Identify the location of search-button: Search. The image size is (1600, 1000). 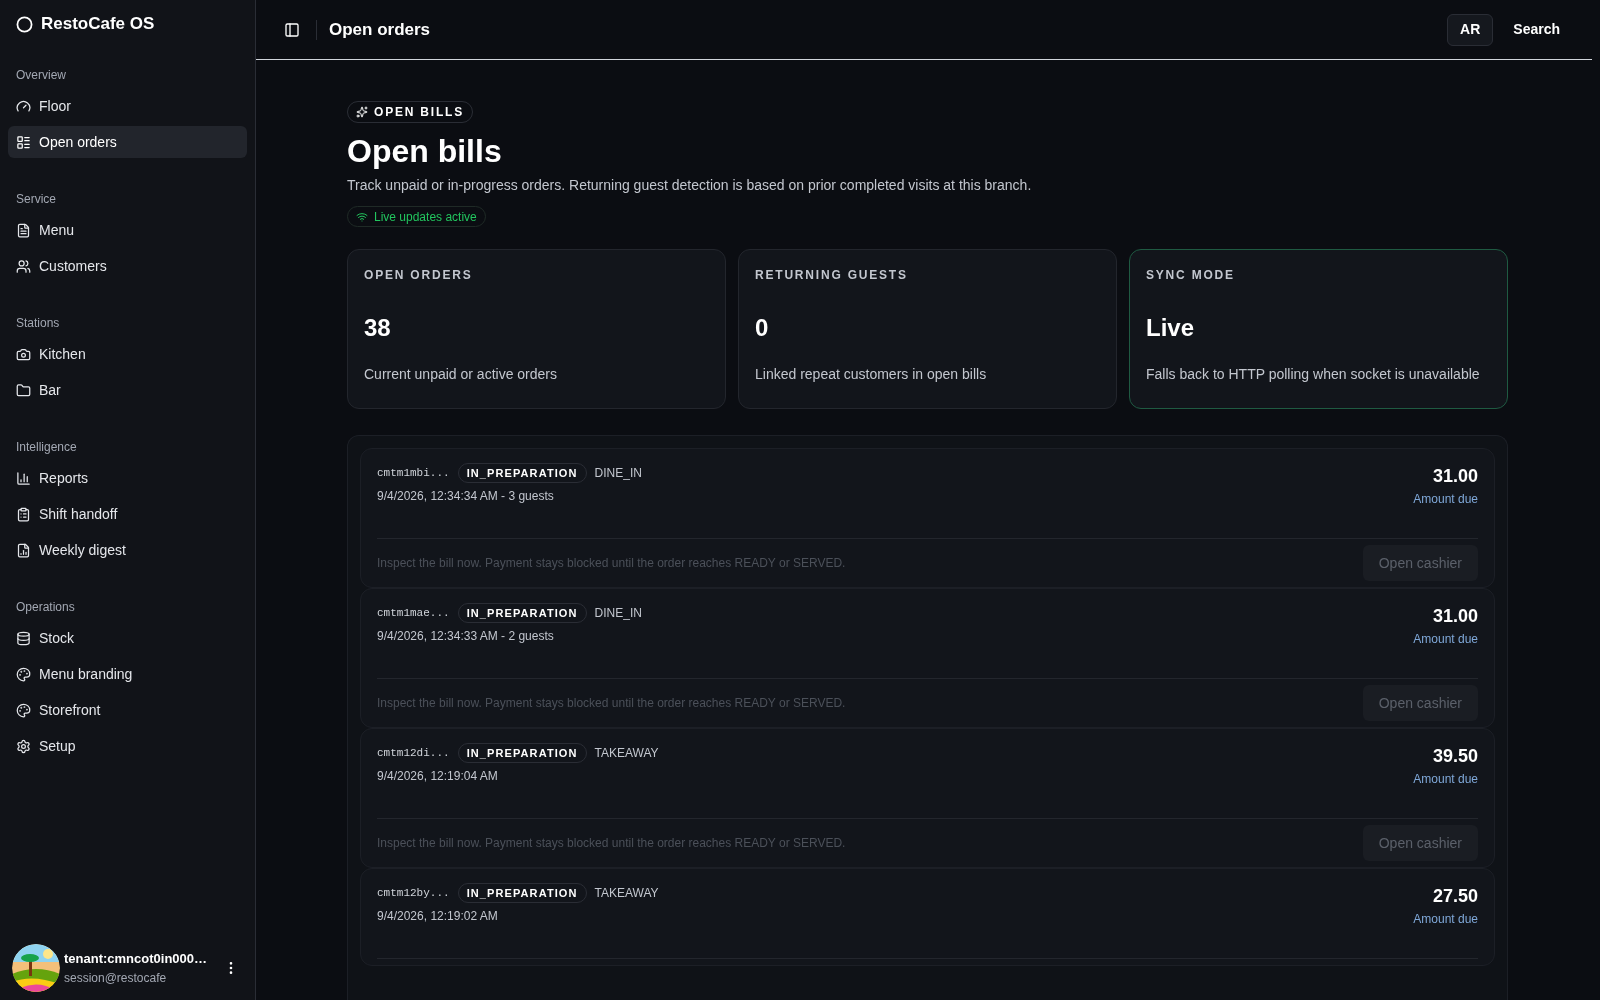
(1536, 29).